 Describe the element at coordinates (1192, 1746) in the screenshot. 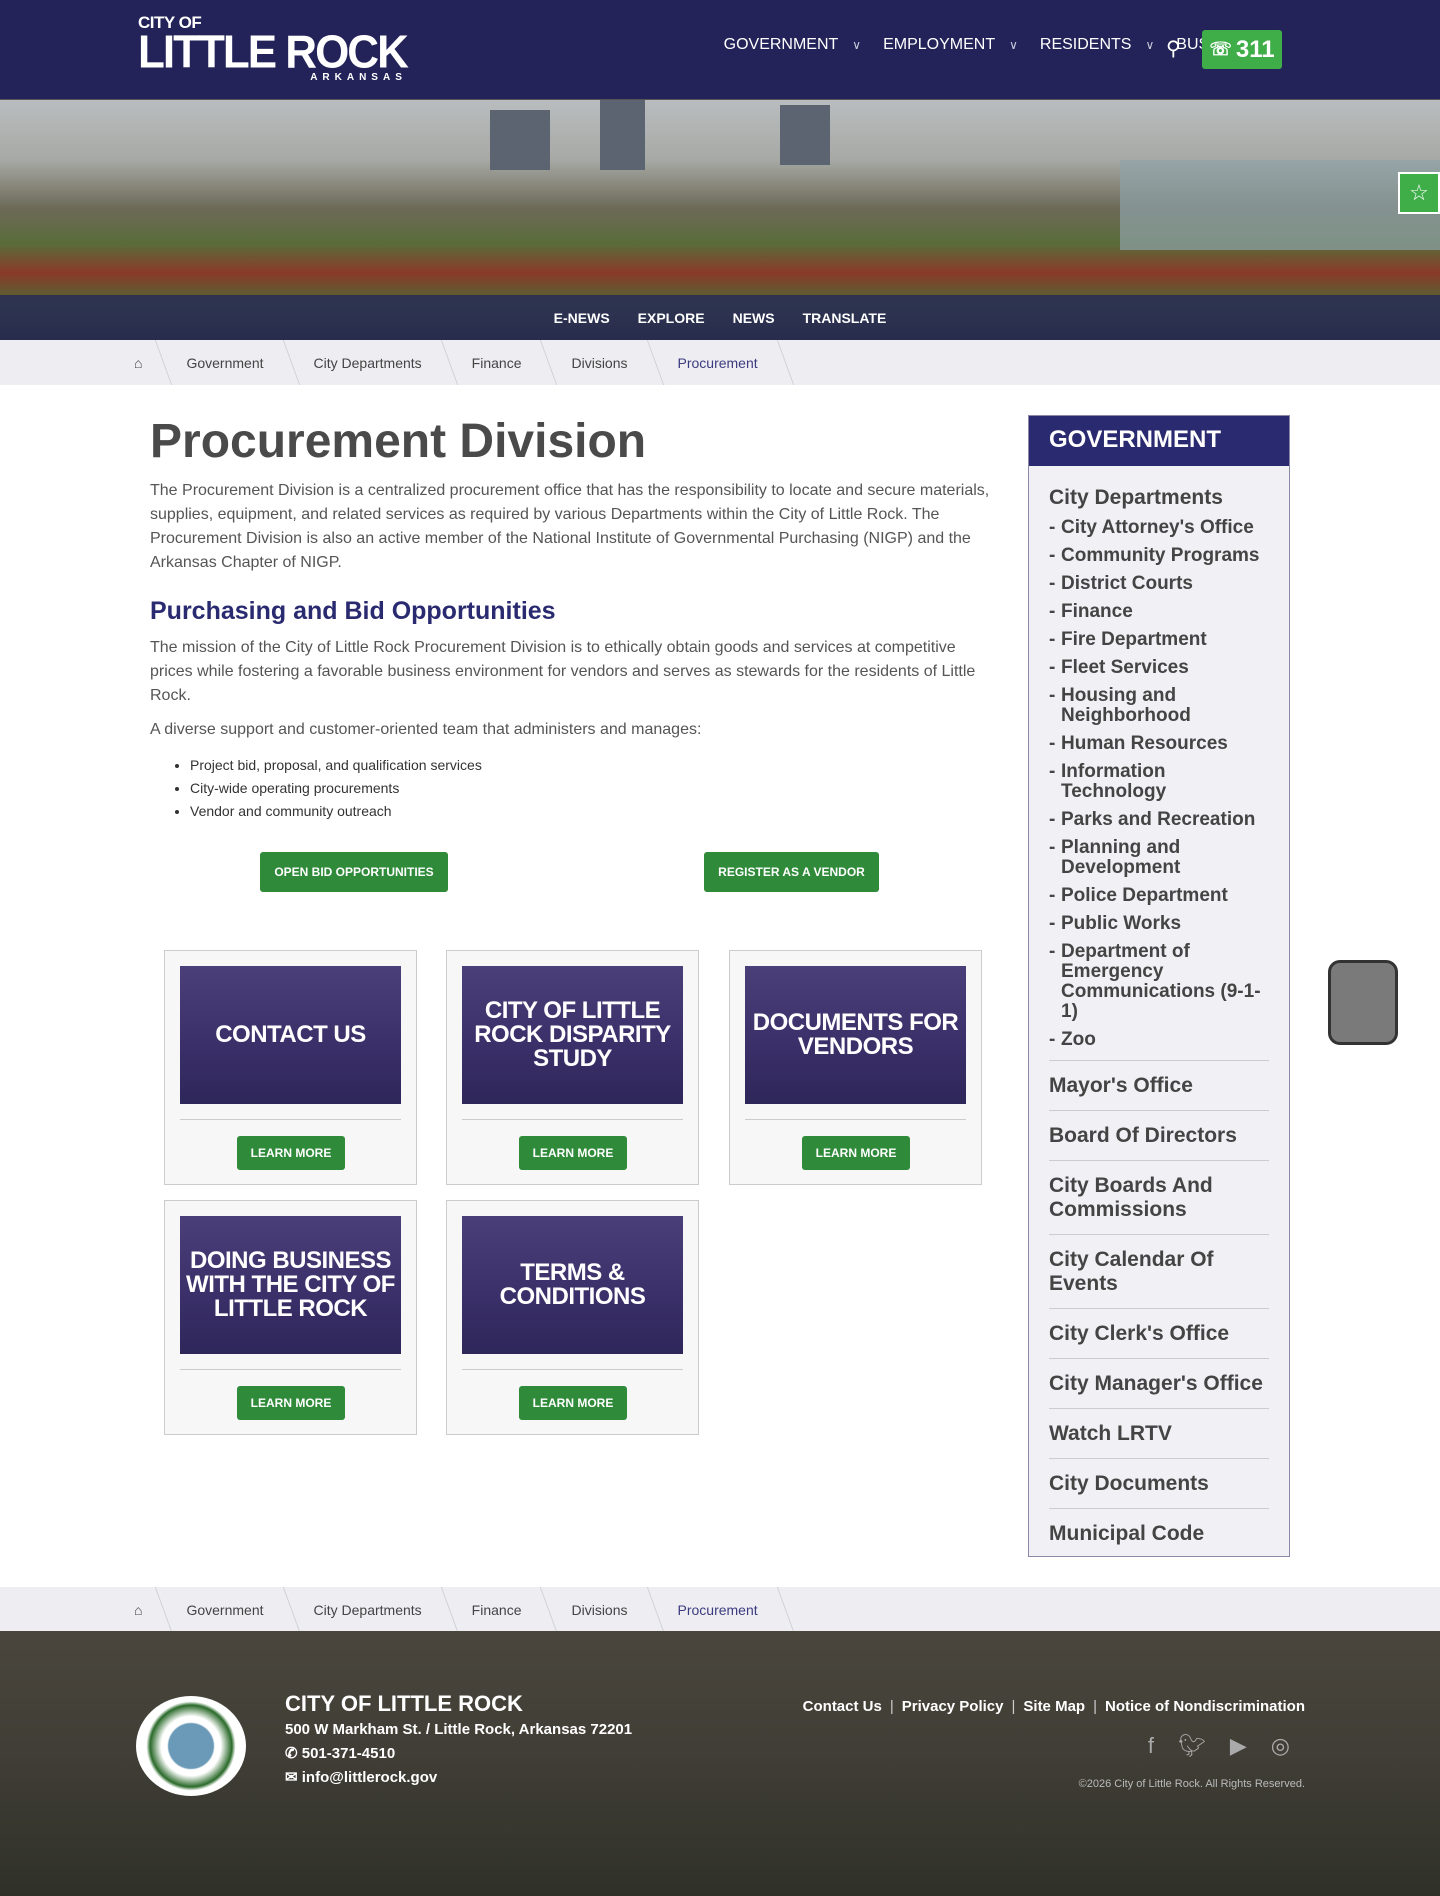

I see `twitter-icon: 🐦︎` at that location.